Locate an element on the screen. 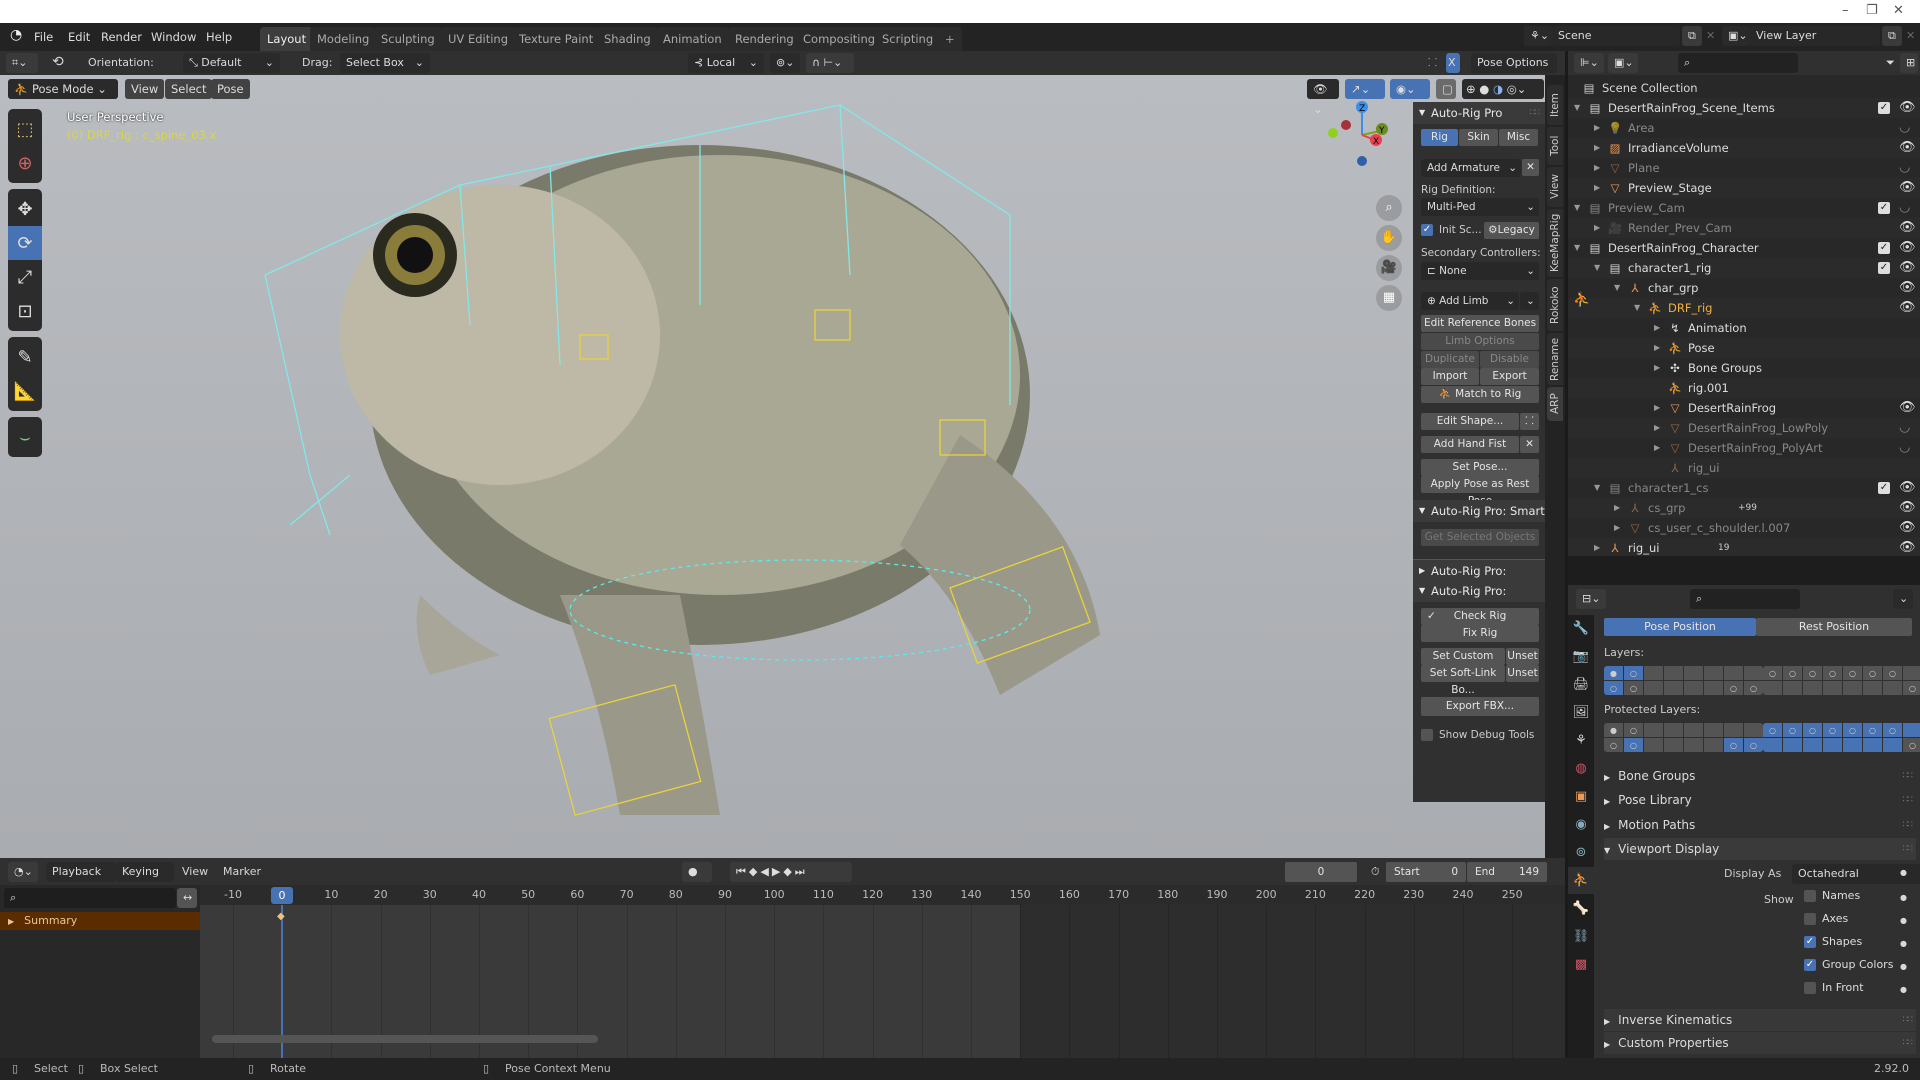 The image size is (1920, 1080). pose-options-dropdown: Pose Options ⌄ is located at coordinates (1514, 71).